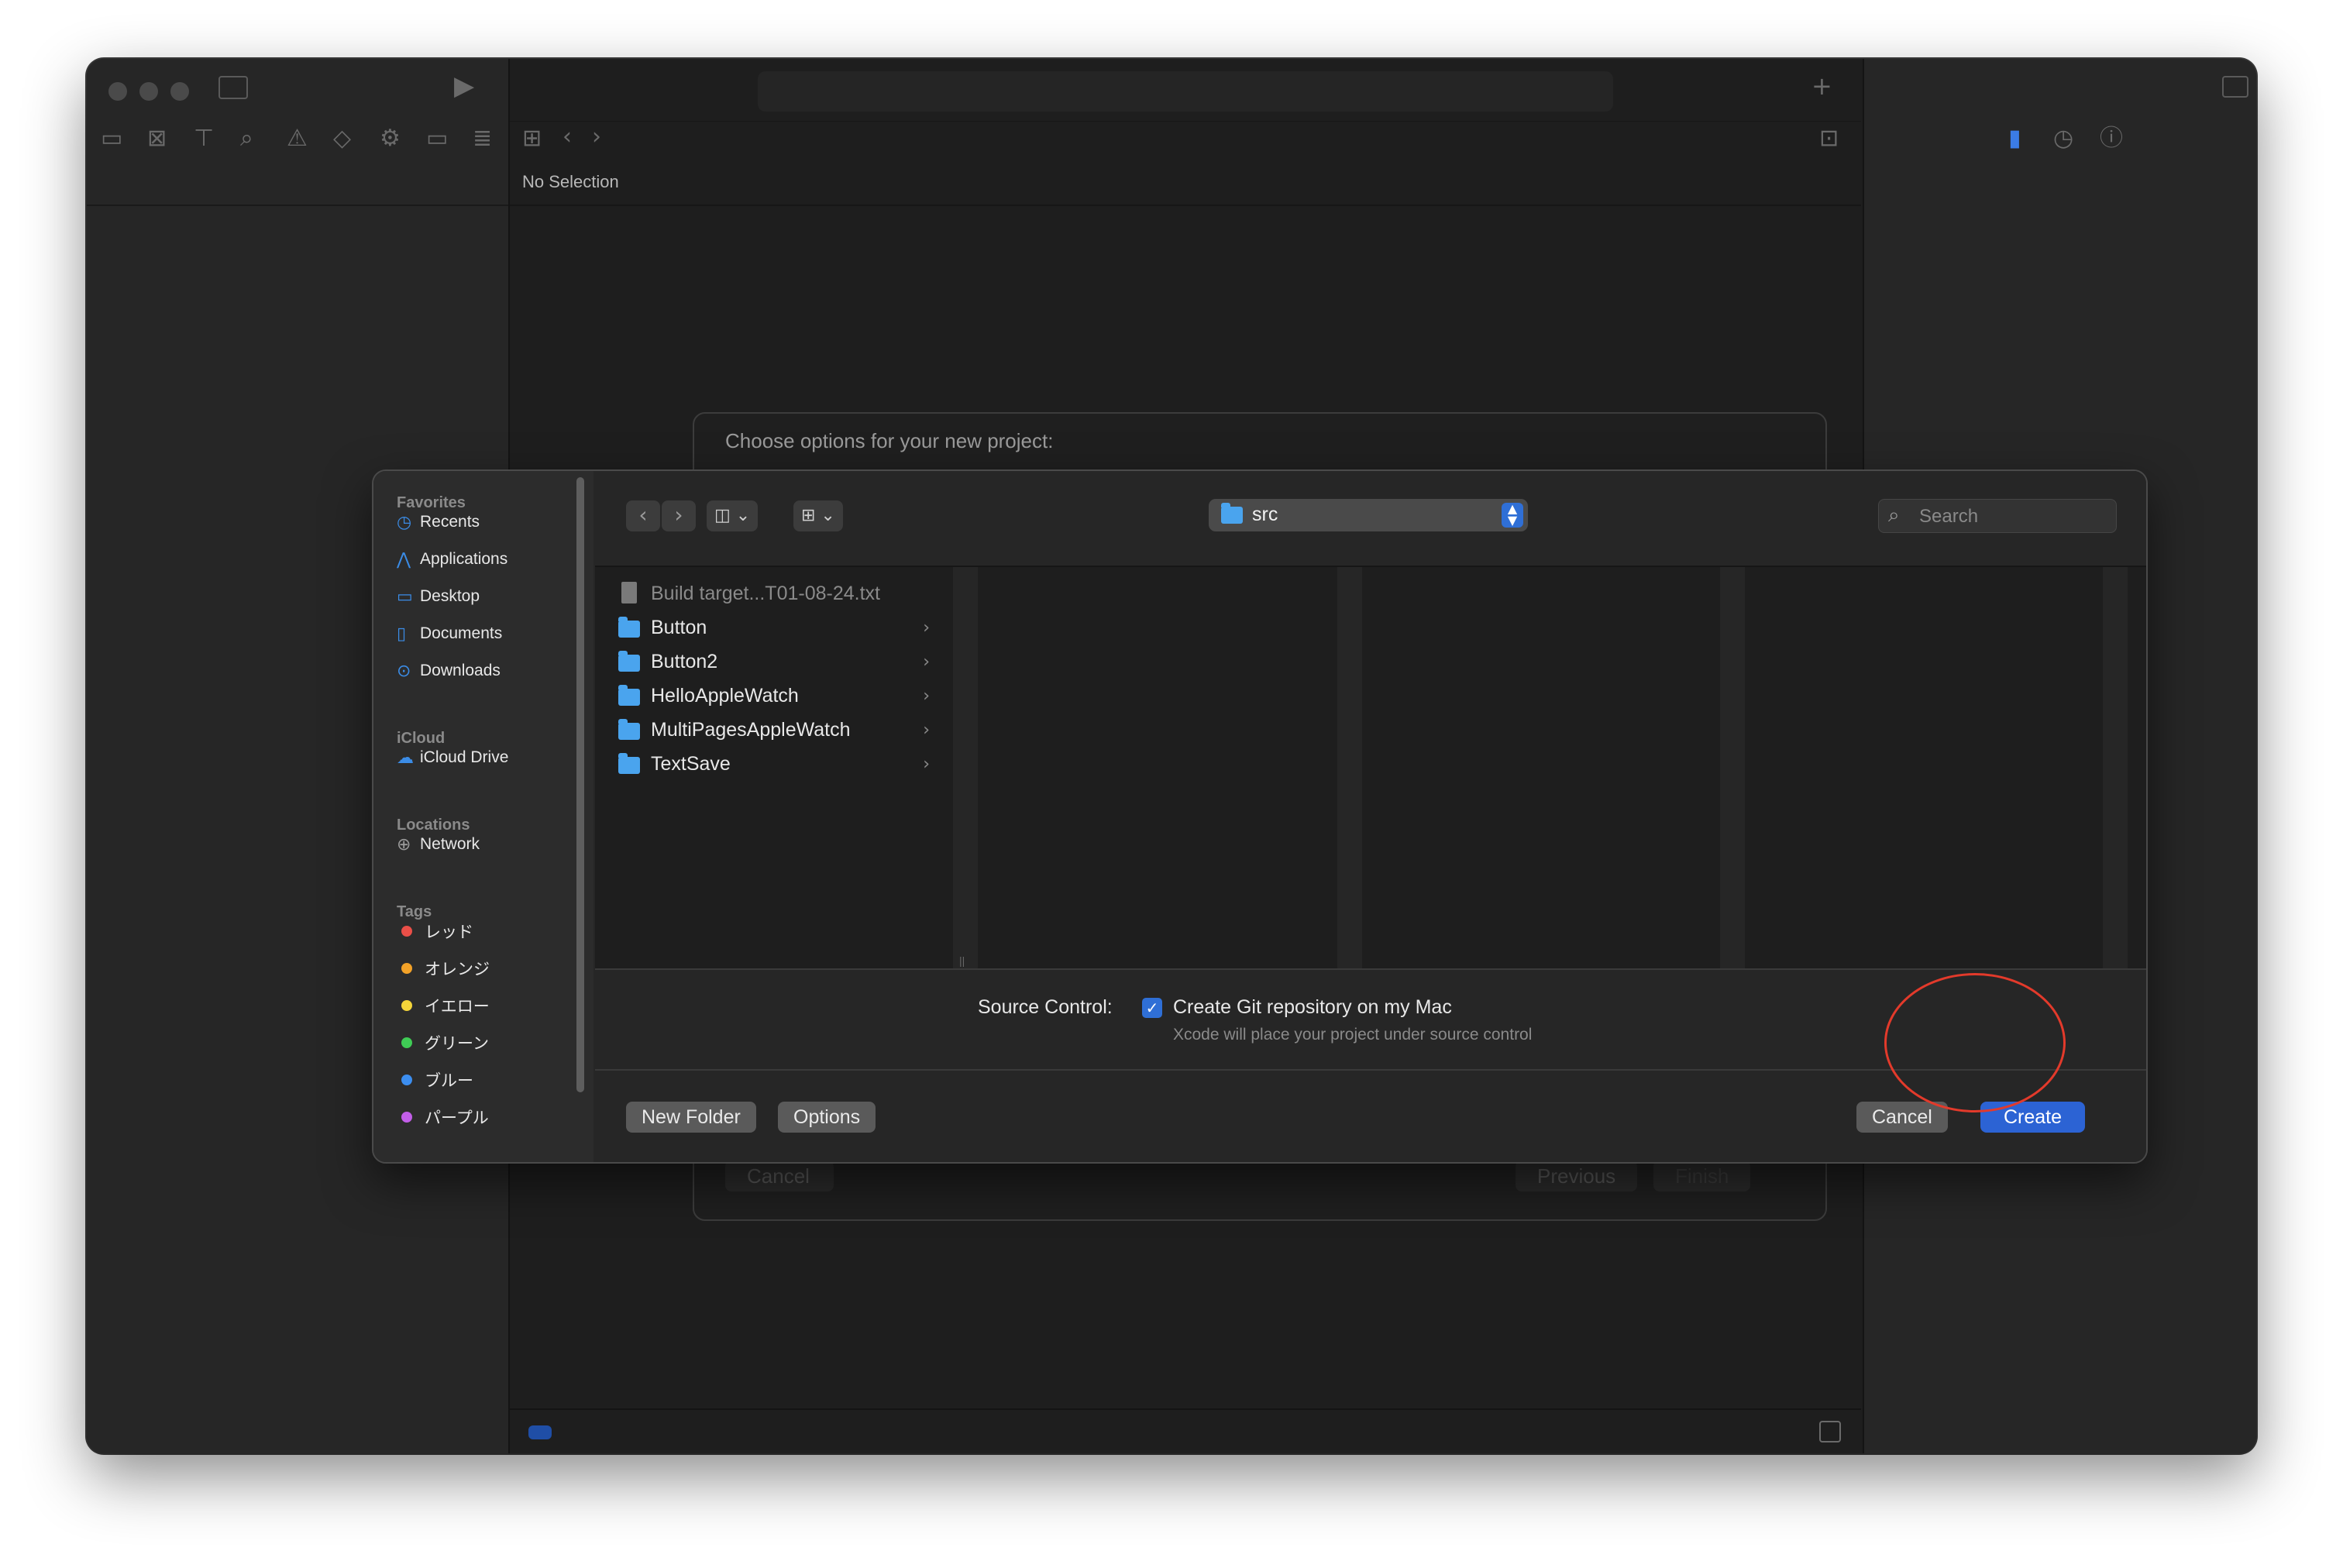 The height and width of the screenshot is (1568, 2343). What do you see at coordinates (679, 515) in the screenshot?
I see `forward-button: ›` at bounding box center [679, 515].